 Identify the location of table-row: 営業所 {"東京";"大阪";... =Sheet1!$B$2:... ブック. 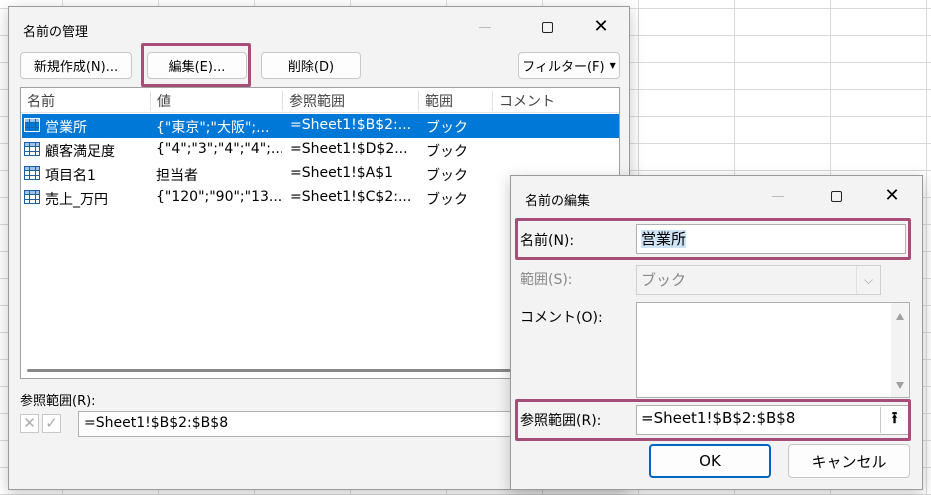
(320, 126).